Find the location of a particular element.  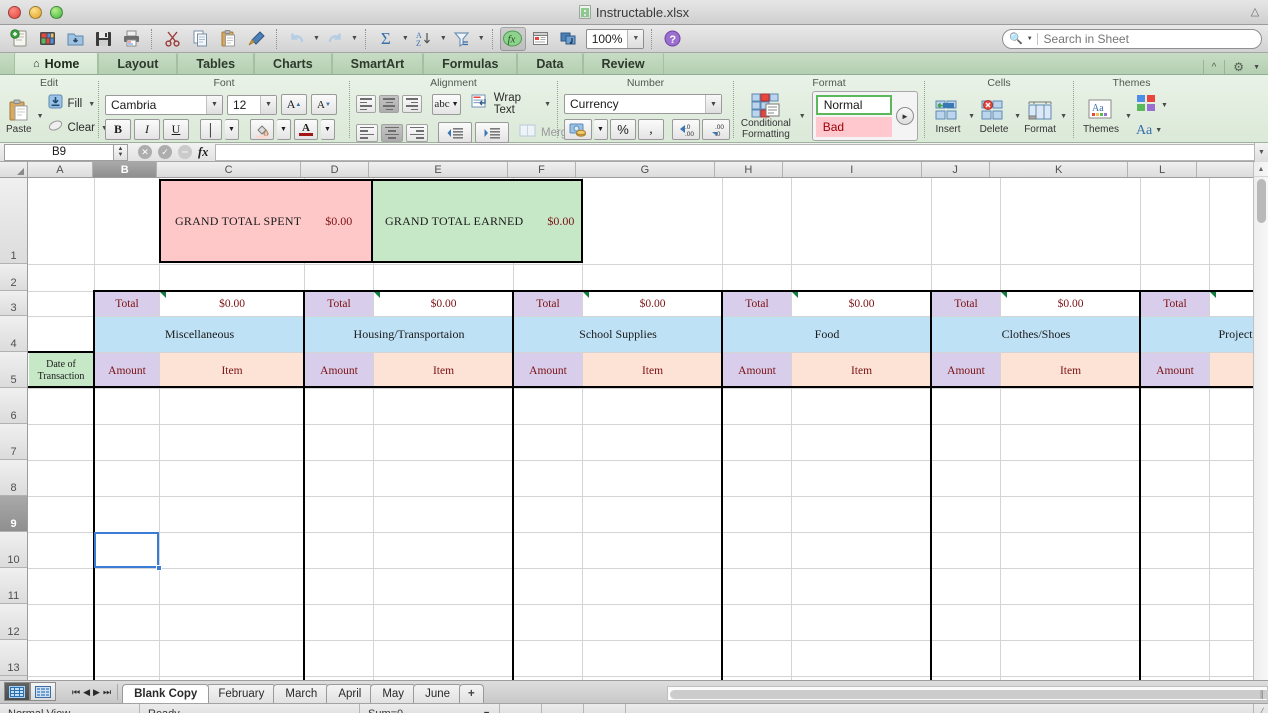

sheet-tab-may: May is located at coordinates (393, 693).